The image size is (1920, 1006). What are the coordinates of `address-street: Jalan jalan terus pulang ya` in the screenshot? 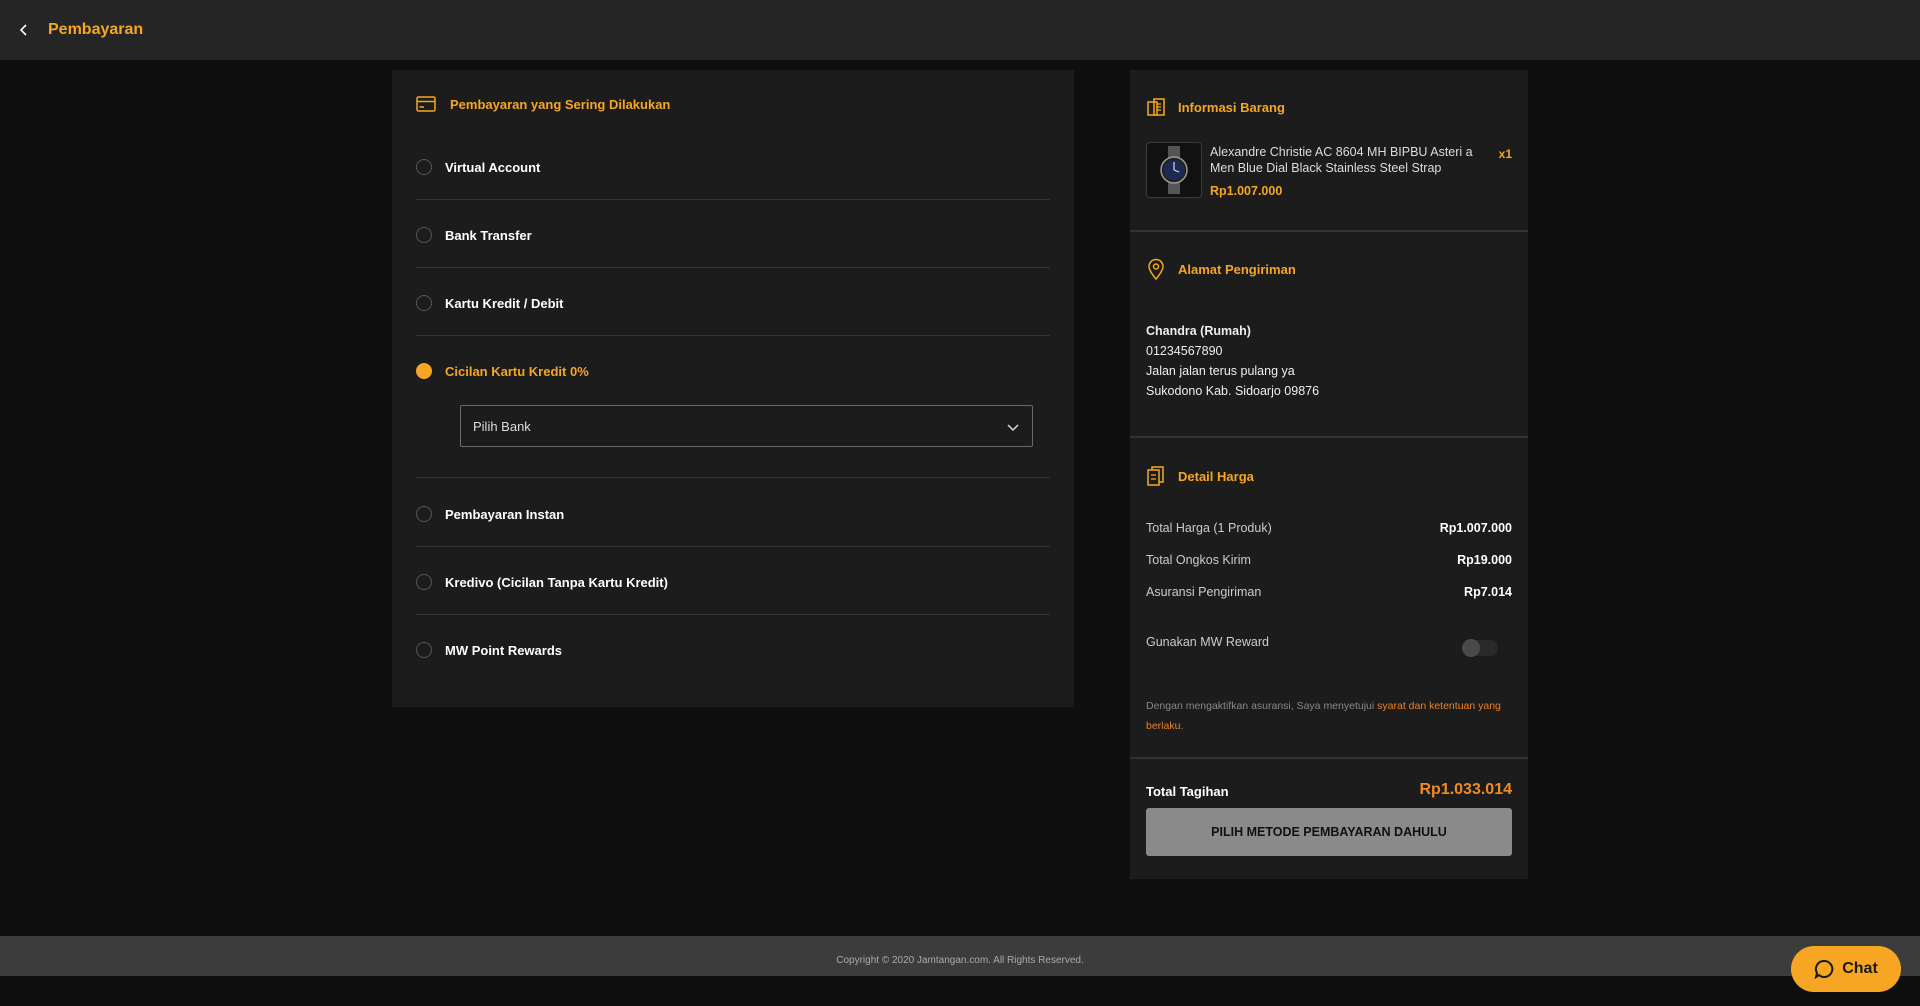 It's located at (1220, 371).